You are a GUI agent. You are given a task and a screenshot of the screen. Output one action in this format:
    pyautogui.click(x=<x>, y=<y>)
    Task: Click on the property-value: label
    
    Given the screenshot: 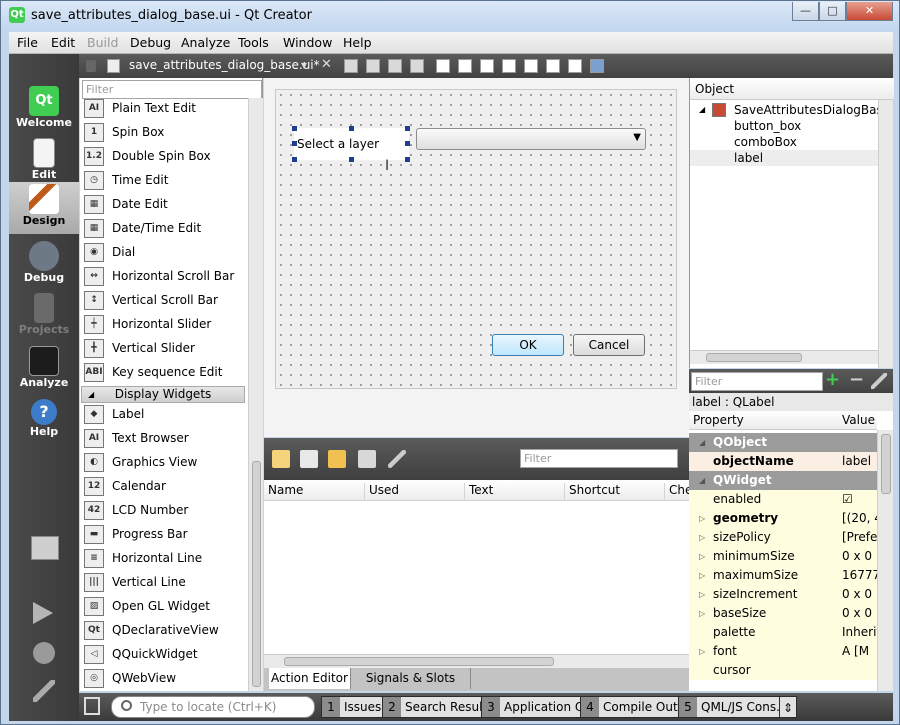 What is the action you would take?
    pyautogui.click(x=859, y=461)
    